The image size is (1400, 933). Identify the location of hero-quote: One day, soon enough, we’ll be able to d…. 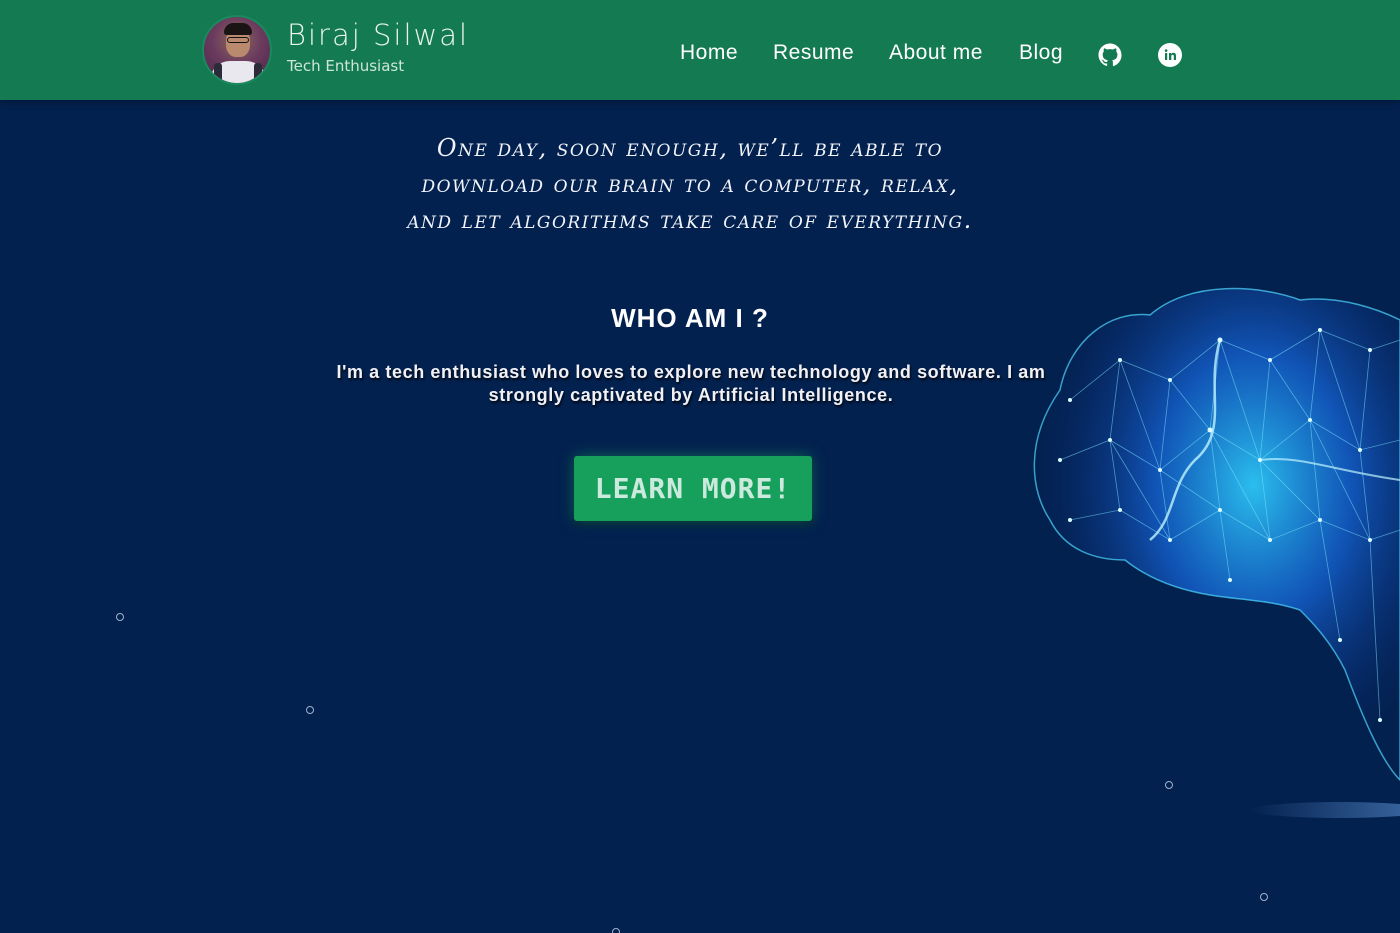
(690, 184).